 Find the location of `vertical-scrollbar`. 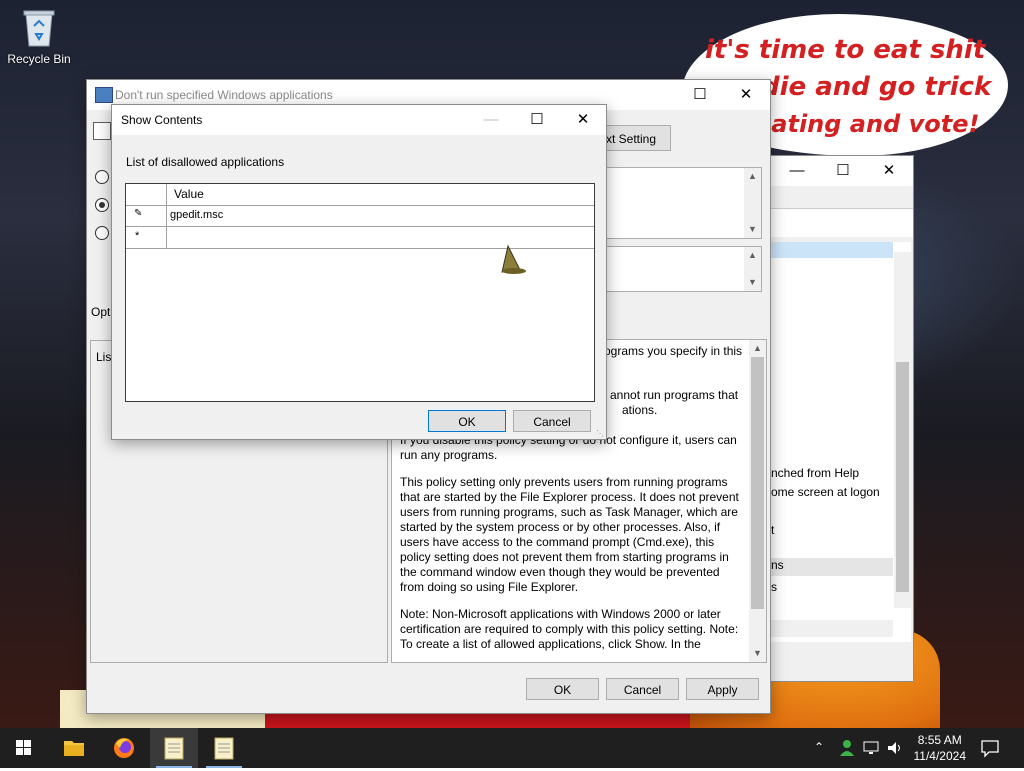

vertical-scrollbar is located at coordinates (902, 430).